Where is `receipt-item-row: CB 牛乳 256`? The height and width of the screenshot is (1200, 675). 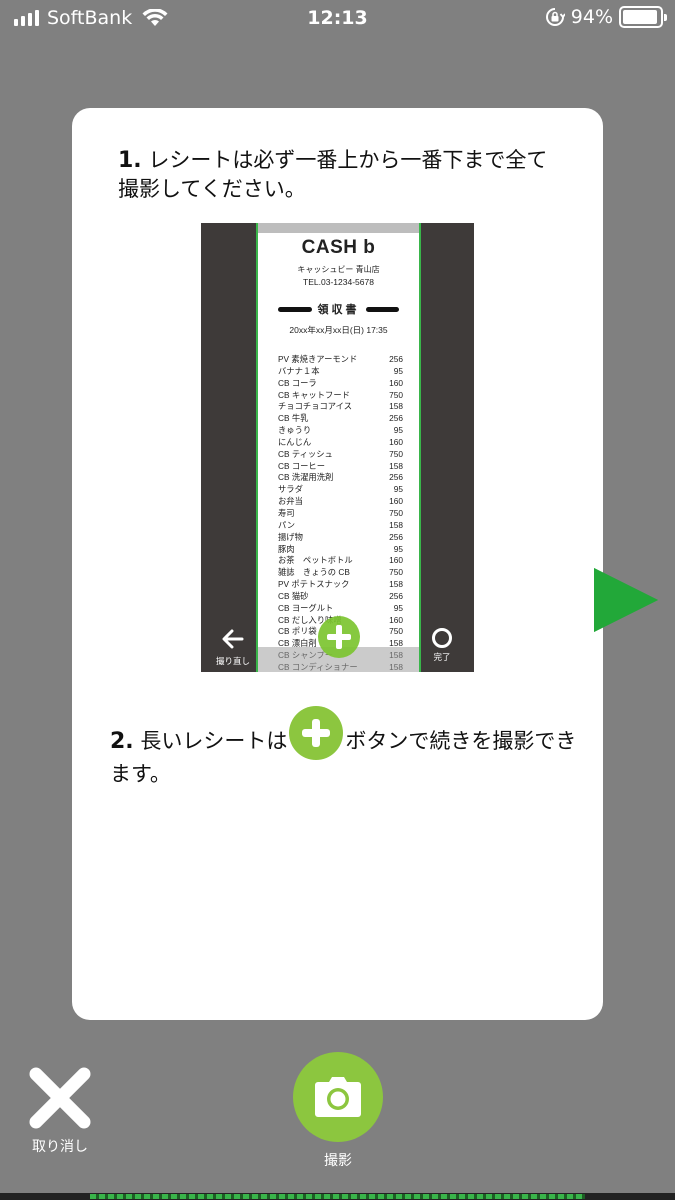 receipt-item-row: CB 牛乳 256 is located at coordinates (340, 419).